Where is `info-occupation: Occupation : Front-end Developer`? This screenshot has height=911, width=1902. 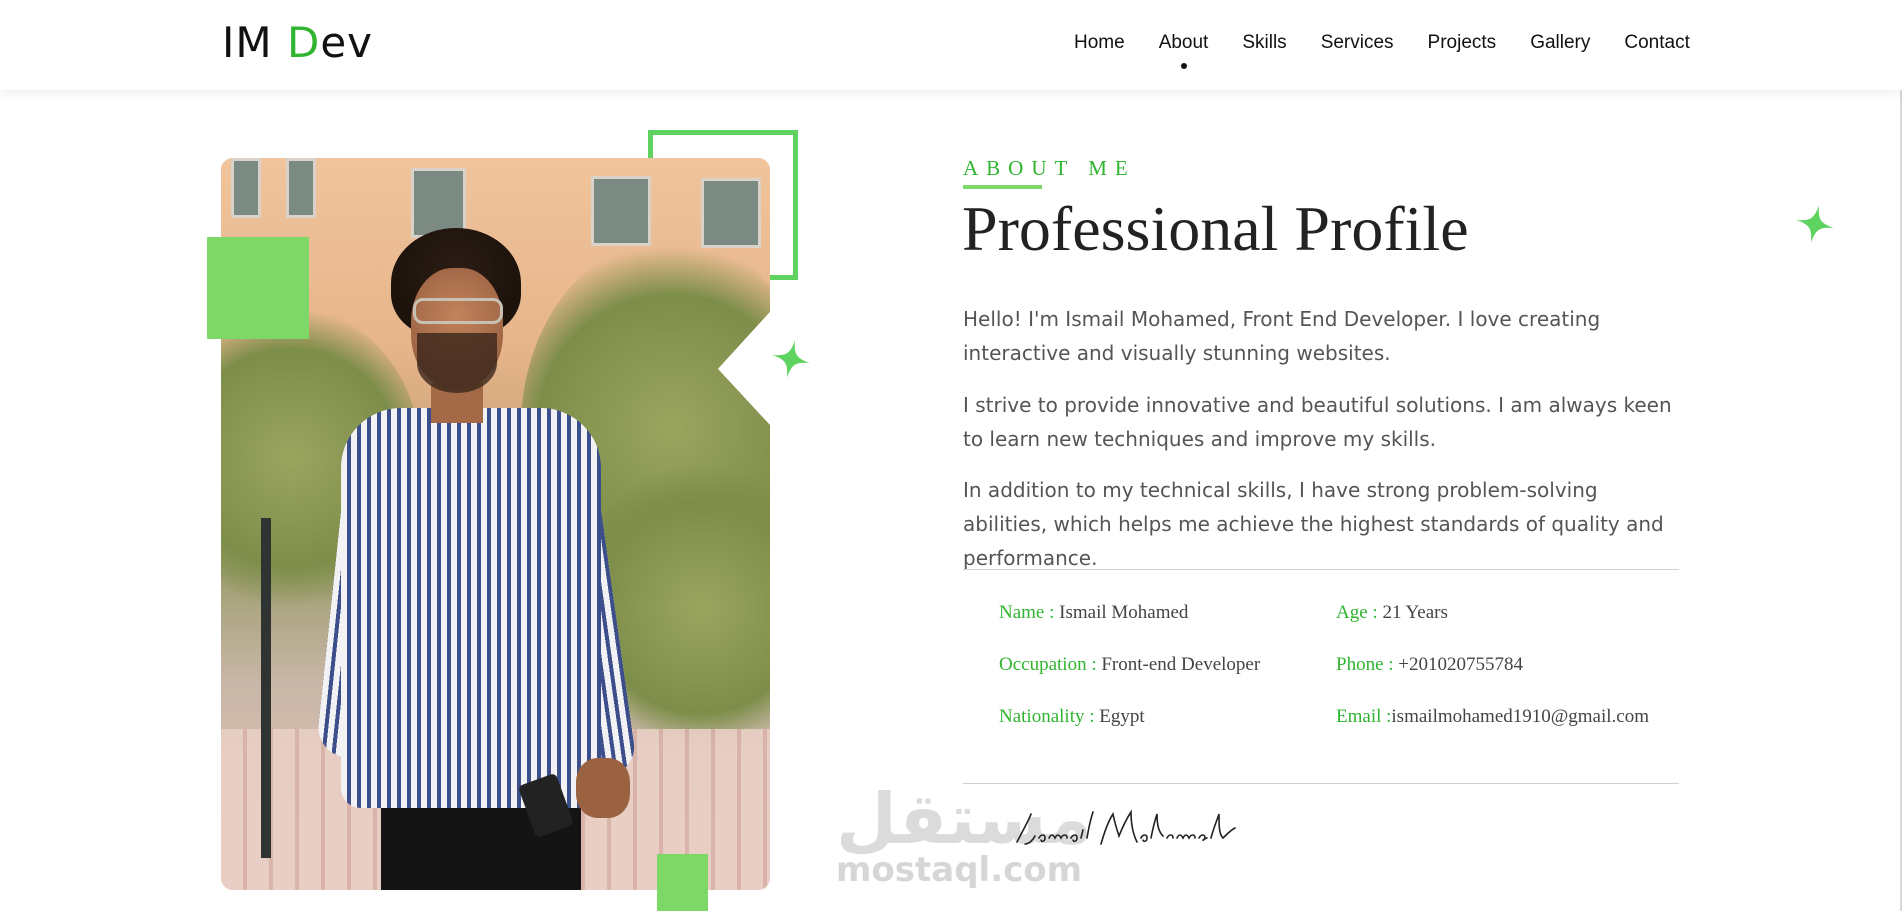 info-occupation: Occupation : Front-end Developer is located at coordinates (1129, 665).